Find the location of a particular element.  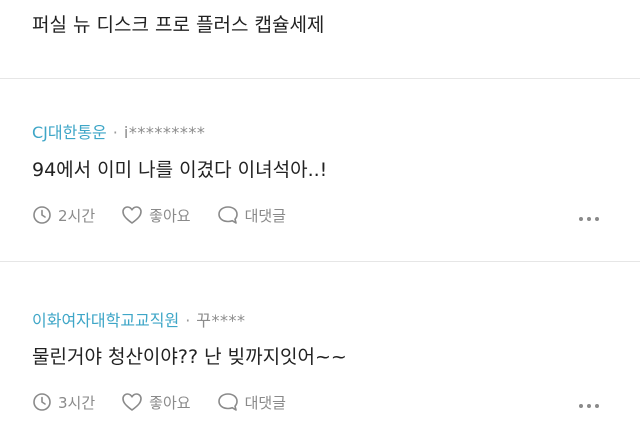

comment-author-line: CJ대한통운 · i********* is located at coordinates (118, 133).